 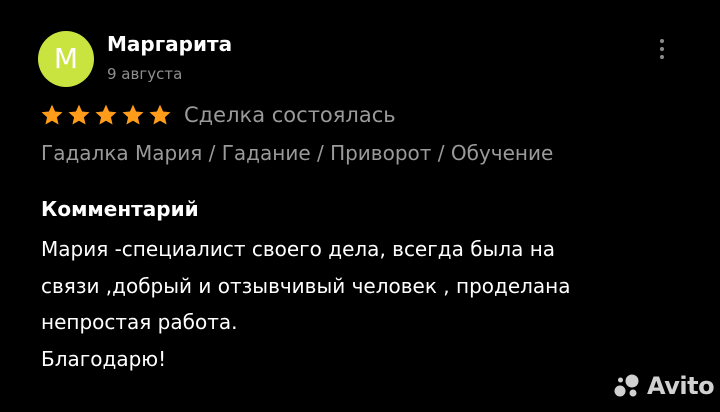 What do you see at coordinates (626, 385) in the screenshot?
I see `avito-logo-icon` at bounding box center [626, 385].